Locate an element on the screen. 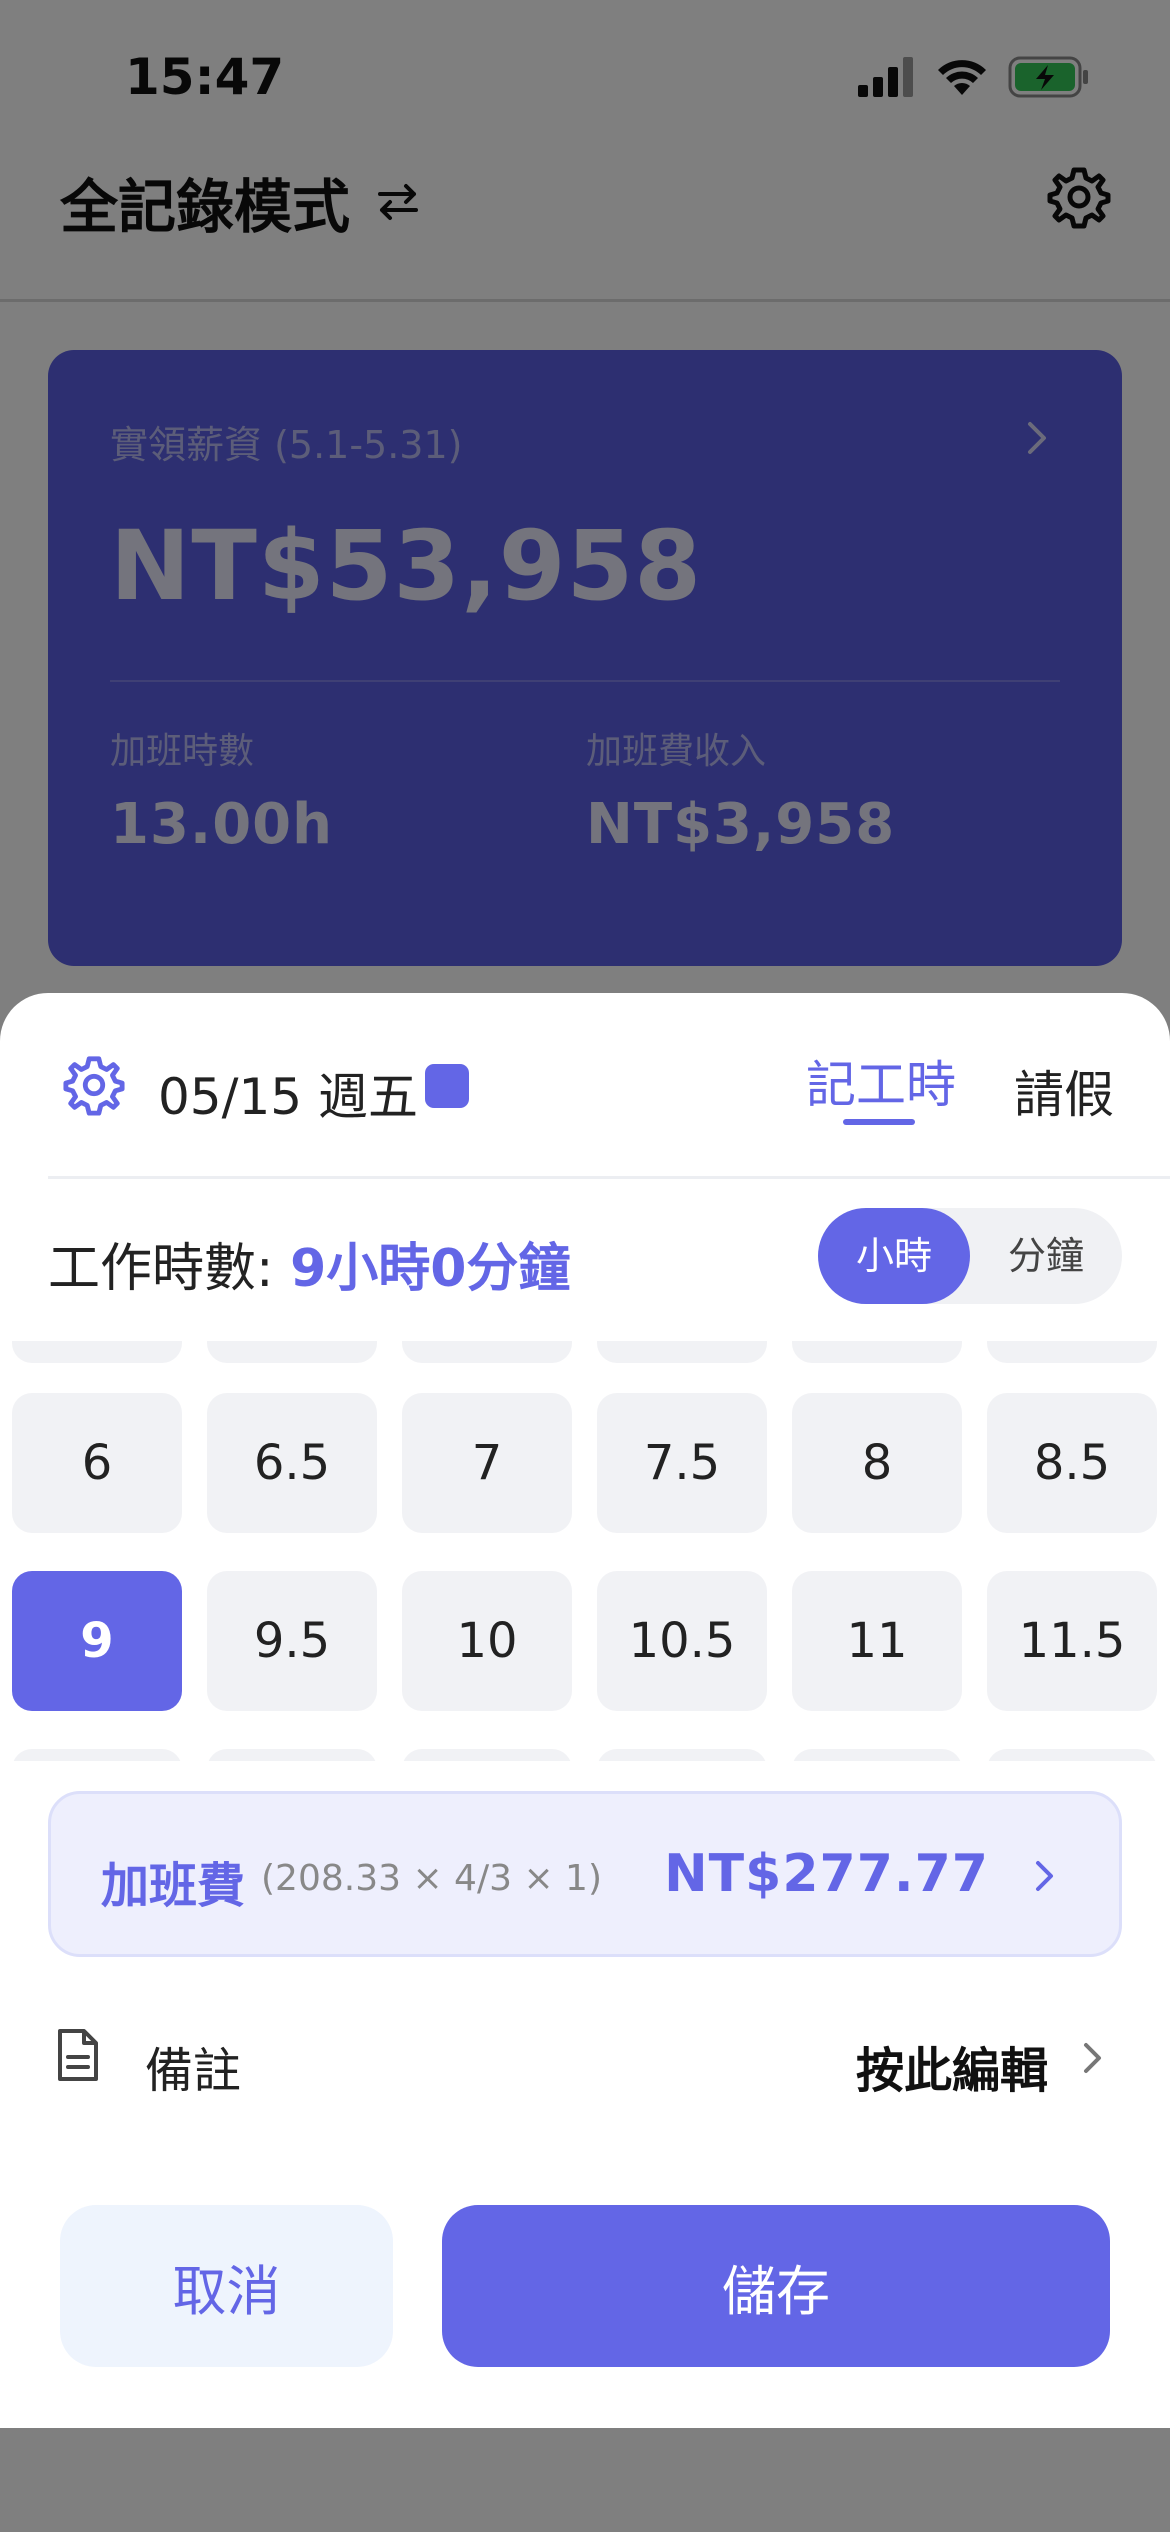  hour-option: 8 is located at coordinates (877, 1463).